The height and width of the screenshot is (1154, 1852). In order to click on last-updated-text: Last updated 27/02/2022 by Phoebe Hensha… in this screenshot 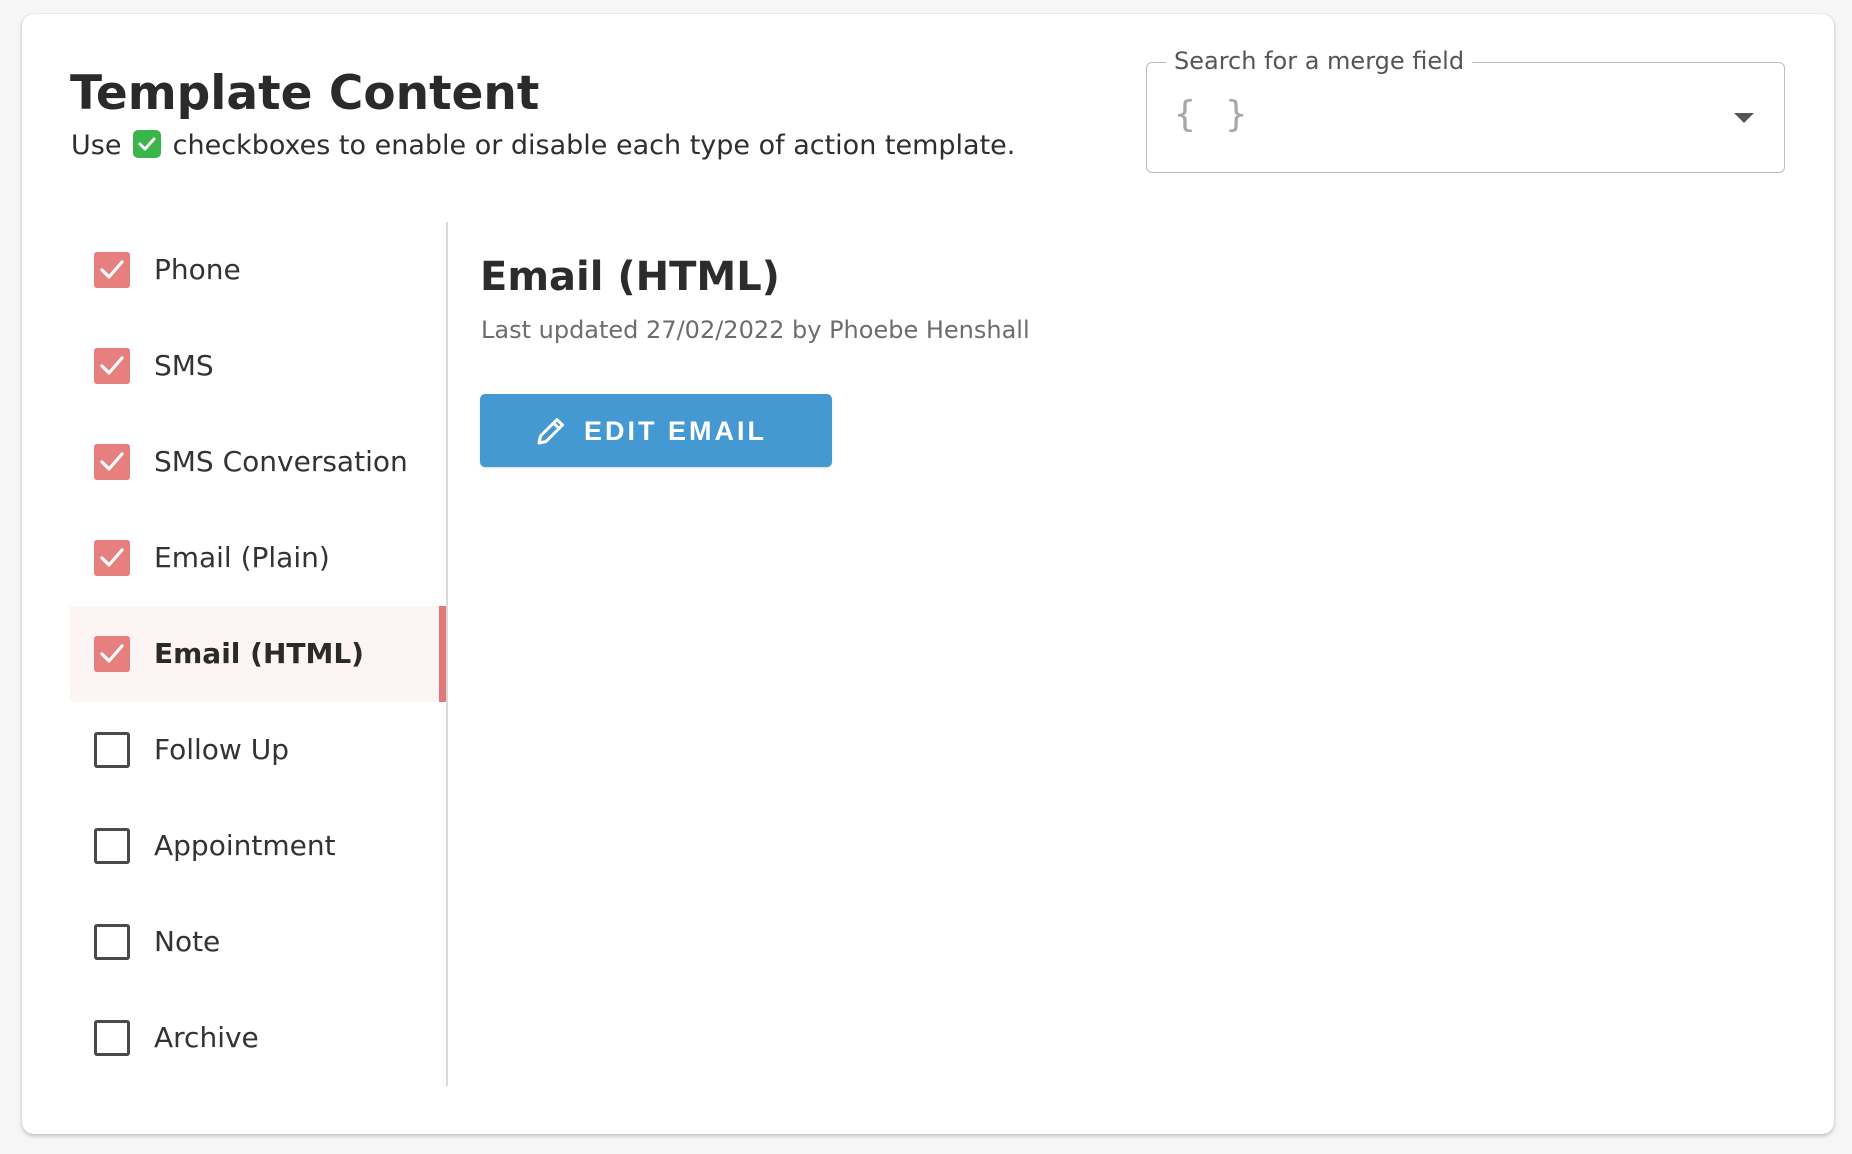, I will do `click(755, 330)`.